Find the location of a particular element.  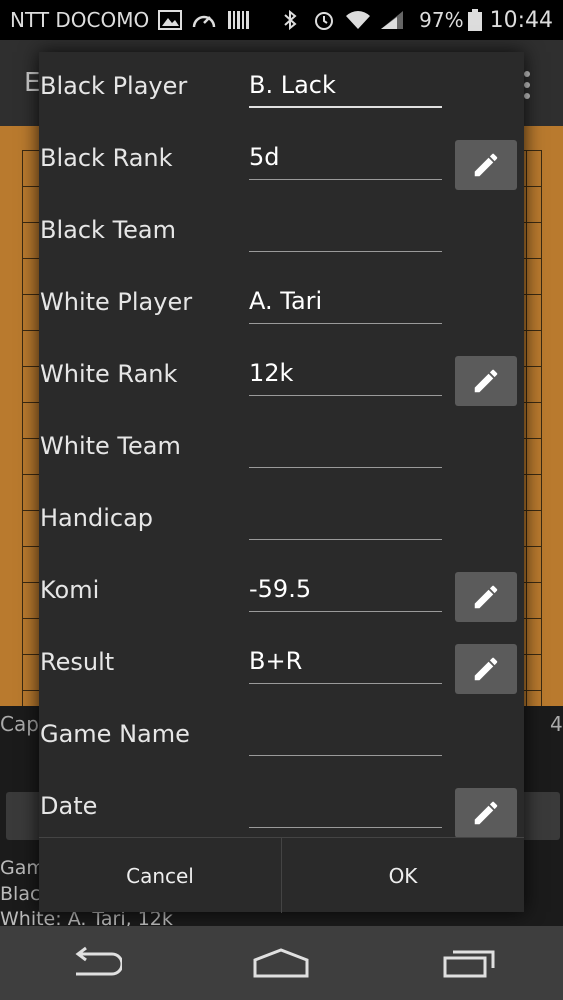

black-rank-label: Black Rank is located at coordinates (106, 158).